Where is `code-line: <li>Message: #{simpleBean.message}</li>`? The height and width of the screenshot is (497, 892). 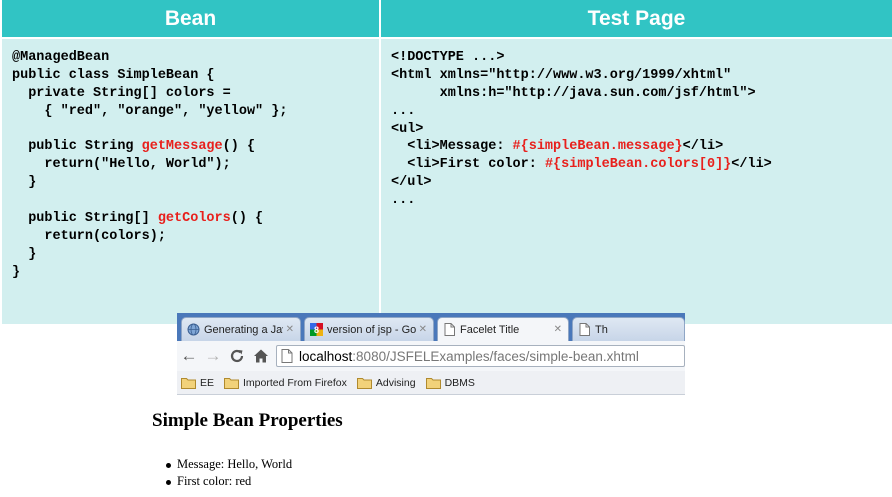
code-line: <li>Message: #{simpleBean.message}</li> is located at coordinates (641, 147).